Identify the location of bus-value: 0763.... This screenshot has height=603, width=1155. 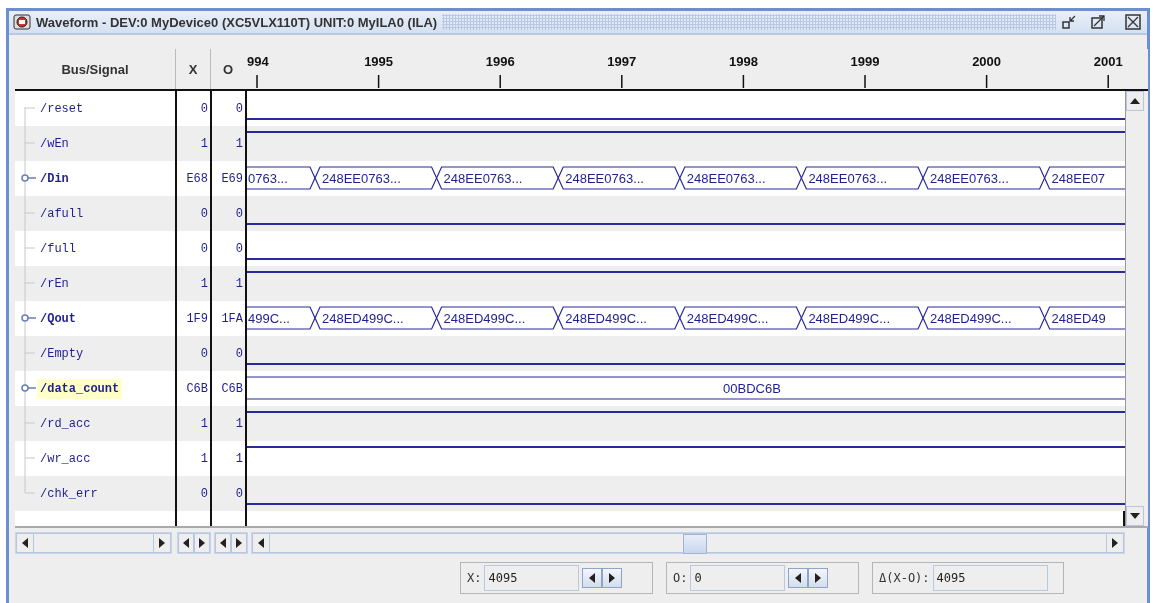
(268, 178).